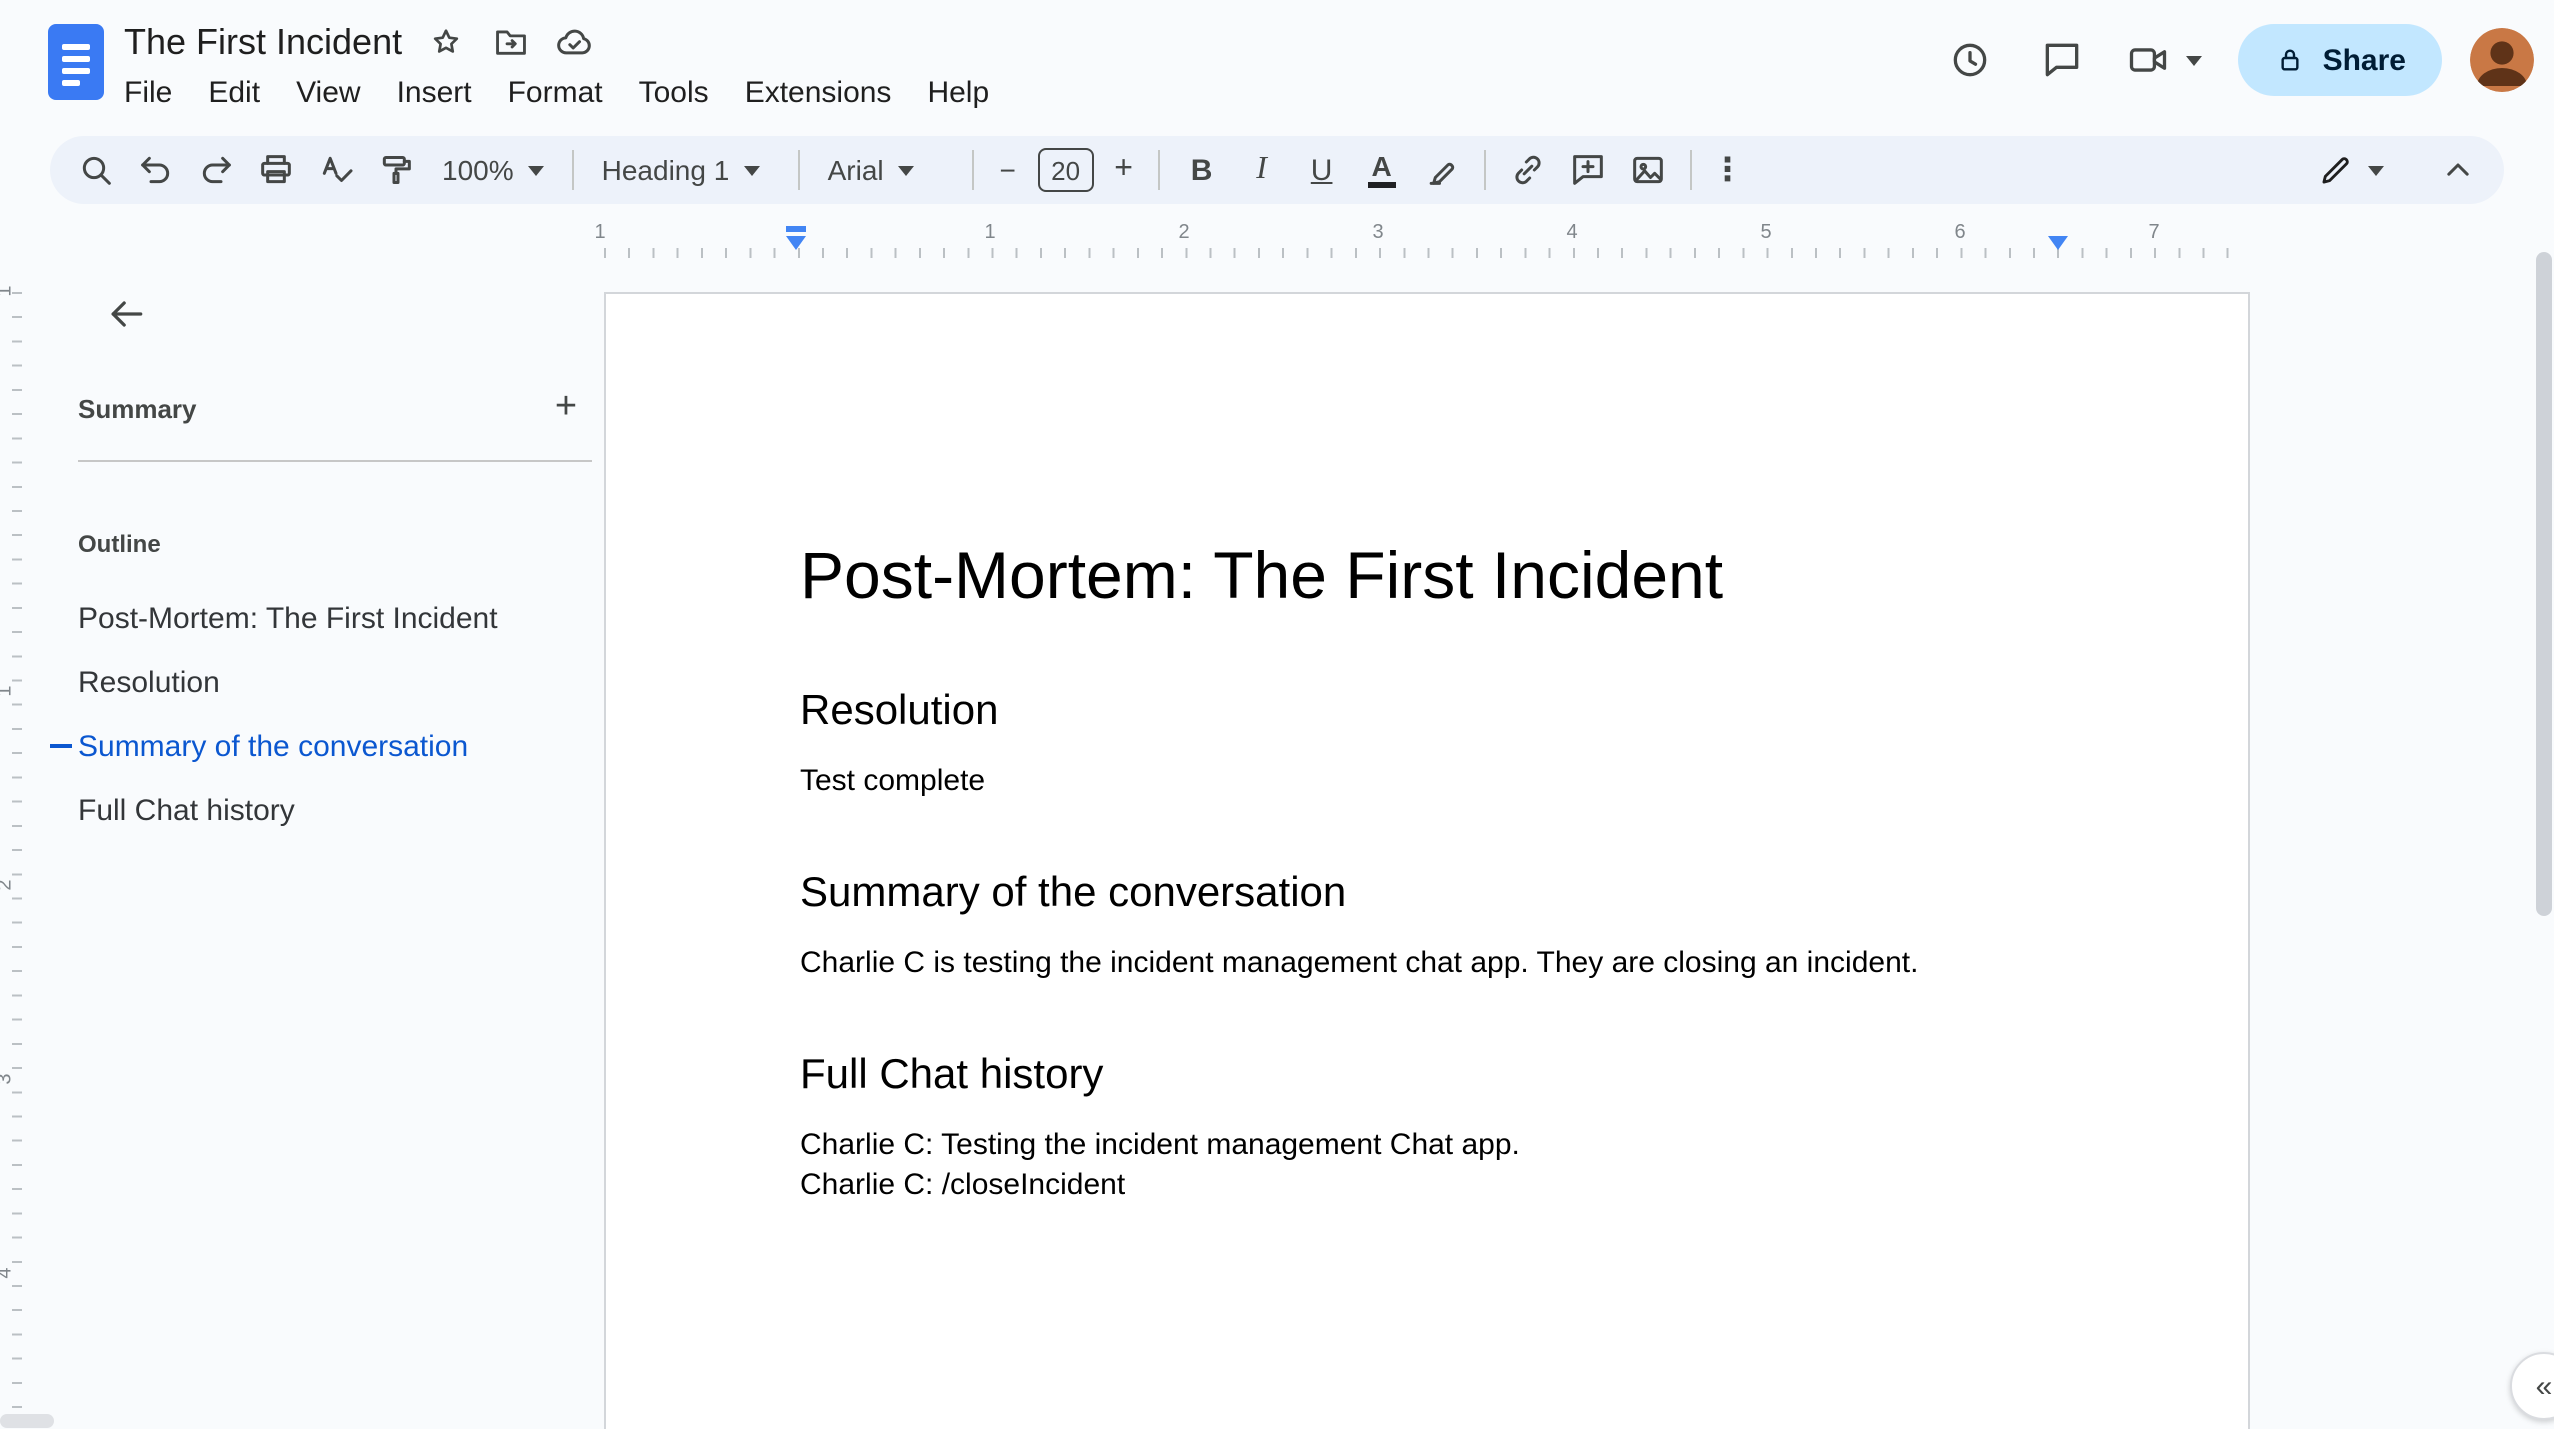  I want to click on text-color-button: A, so click(1382, 170).